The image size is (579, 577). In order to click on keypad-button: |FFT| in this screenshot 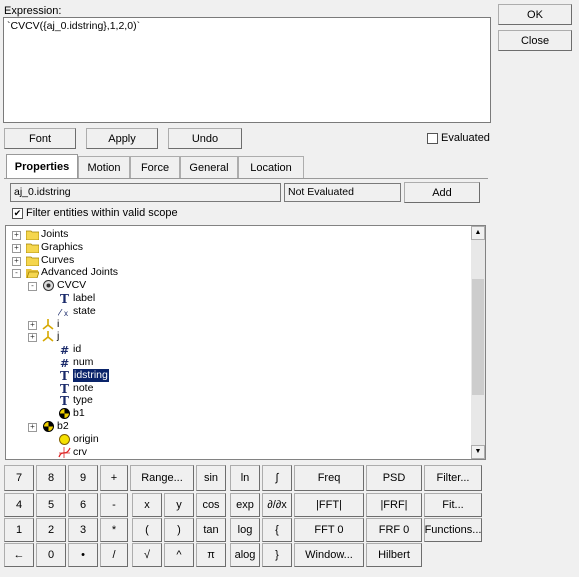, I will do `click(329, 505)`.